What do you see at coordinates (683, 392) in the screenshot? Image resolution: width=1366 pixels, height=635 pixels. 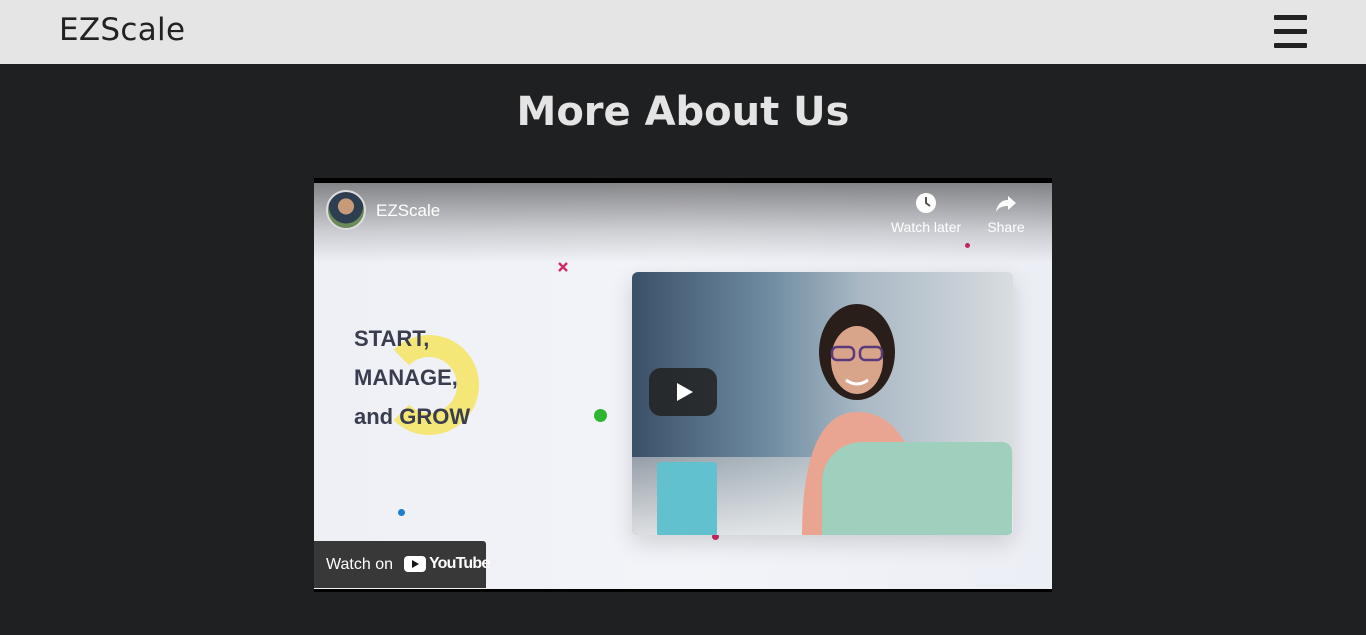 I see `play-button` at bounding box center [683, 392].